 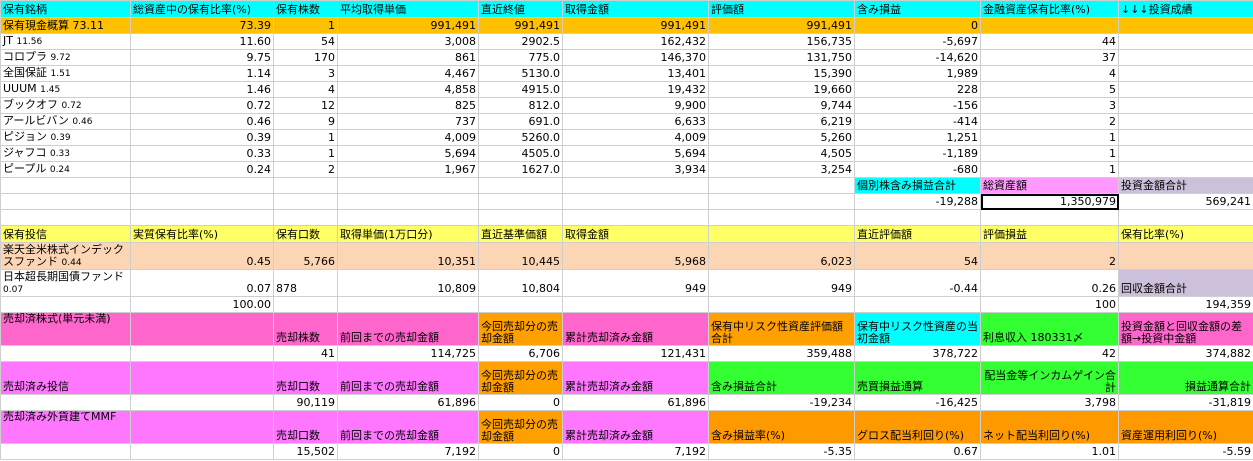 What do you see at coordinates (202, 256) in the screenshot?
I see `cell: 0.45` at bounding box center [202, 256].